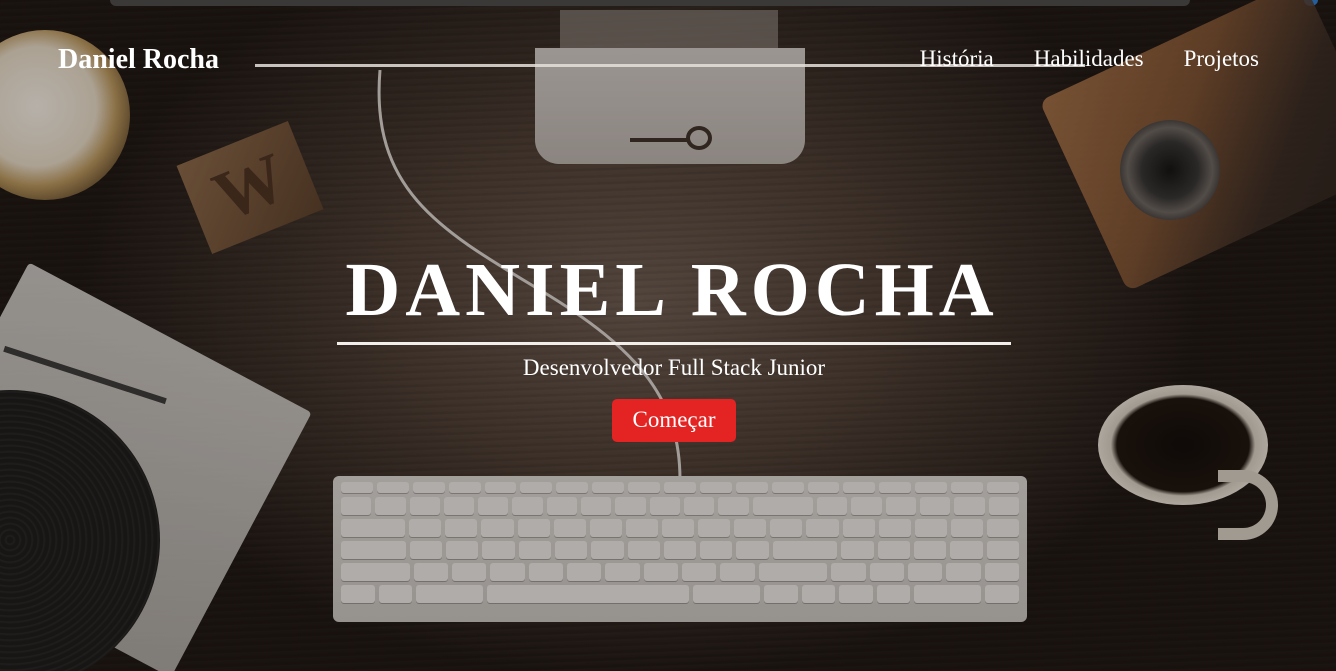  What do you see at coordinates (957, 59) in the screenshot?
I see `nav-link-historia: História` at bounding box center [957, 59].